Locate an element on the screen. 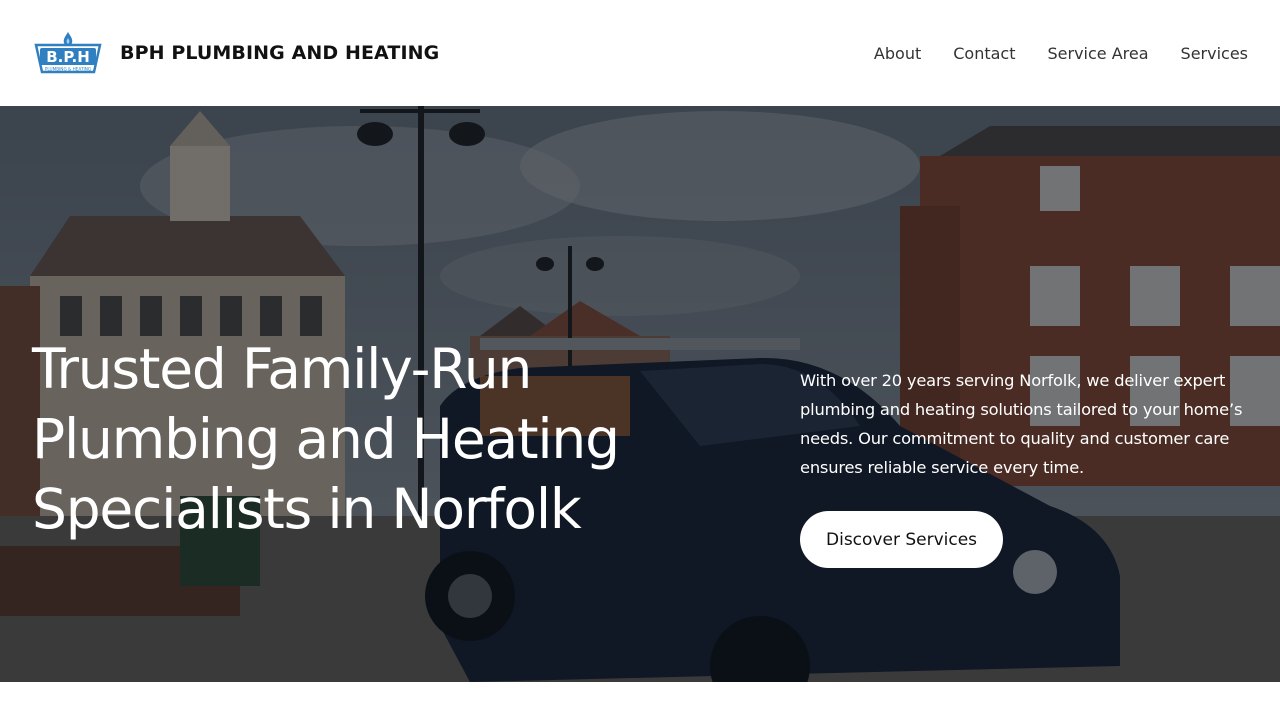 The height and width of the screenshot is (720, 1280). nav-about: About is located at coordinates (897, 53).